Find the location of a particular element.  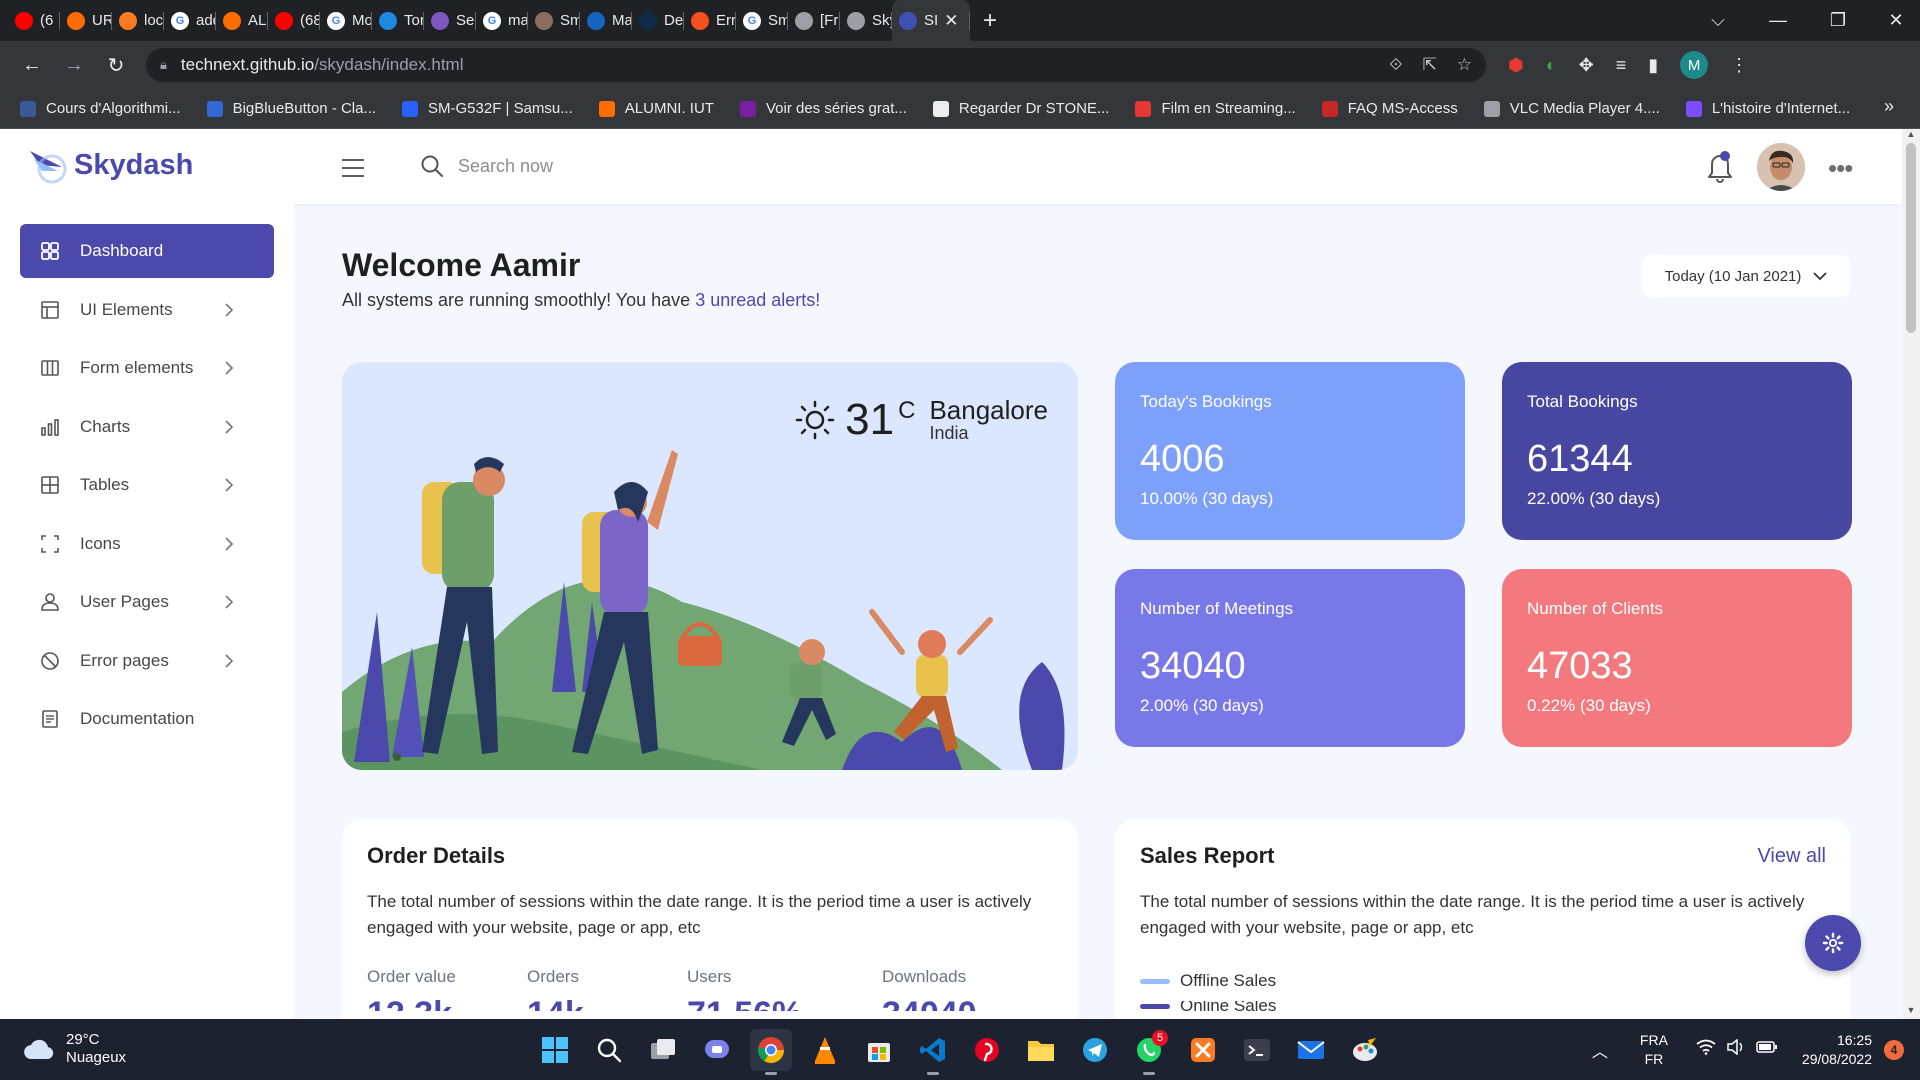

browser-tab: ALUM is located at coordinates (242, 20).